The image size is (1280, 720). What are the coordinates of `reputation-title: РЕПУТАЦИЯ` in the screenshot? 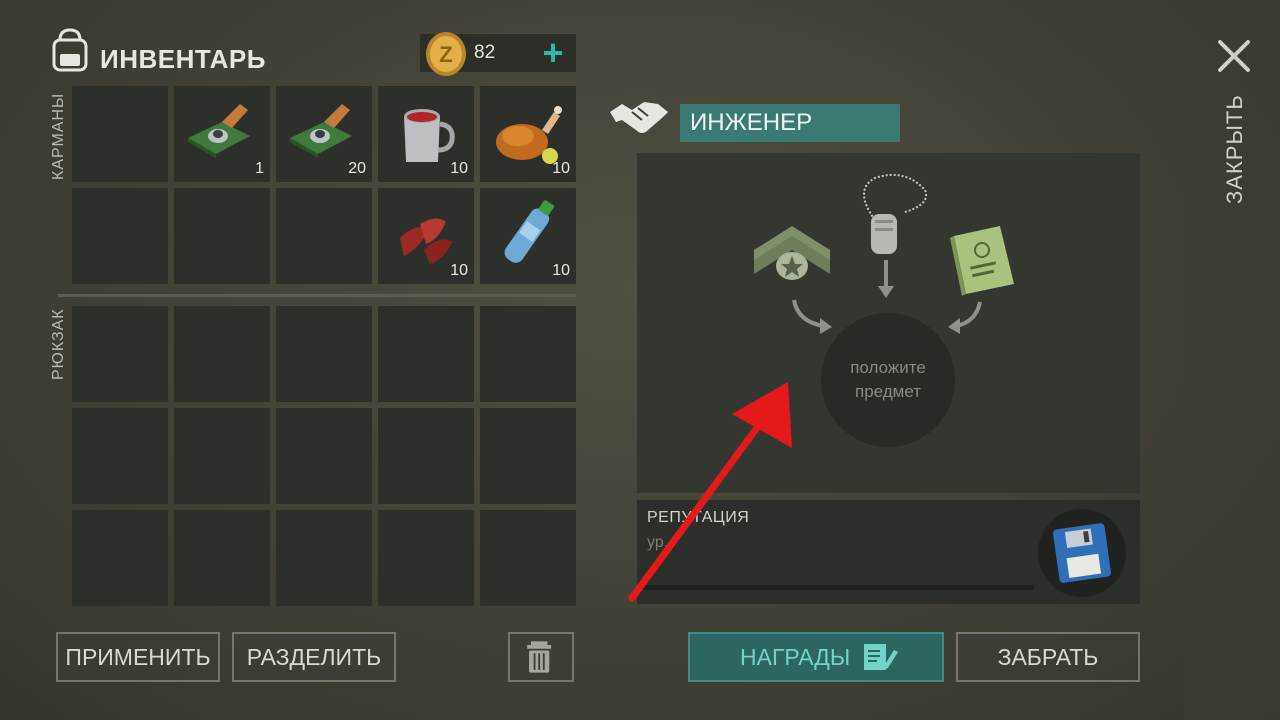 It's located at (698, 517).